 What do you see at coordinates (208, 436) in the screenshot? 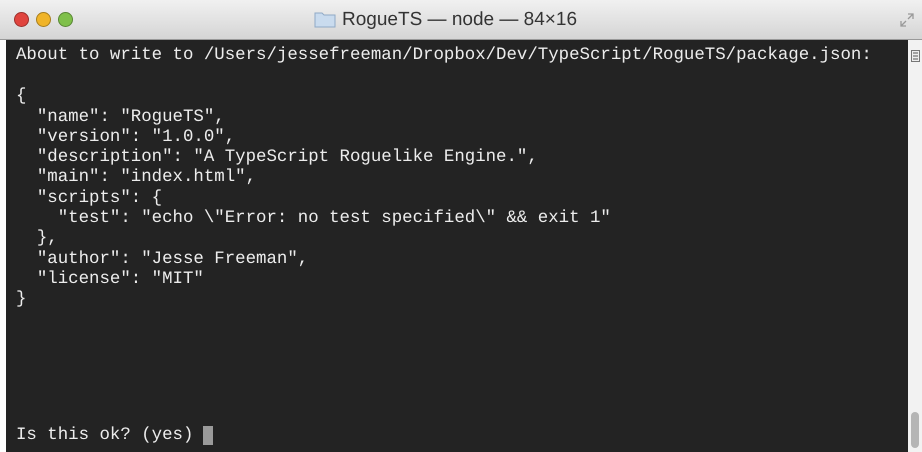
I see `text-cursor` at bounding box center [208, 436].